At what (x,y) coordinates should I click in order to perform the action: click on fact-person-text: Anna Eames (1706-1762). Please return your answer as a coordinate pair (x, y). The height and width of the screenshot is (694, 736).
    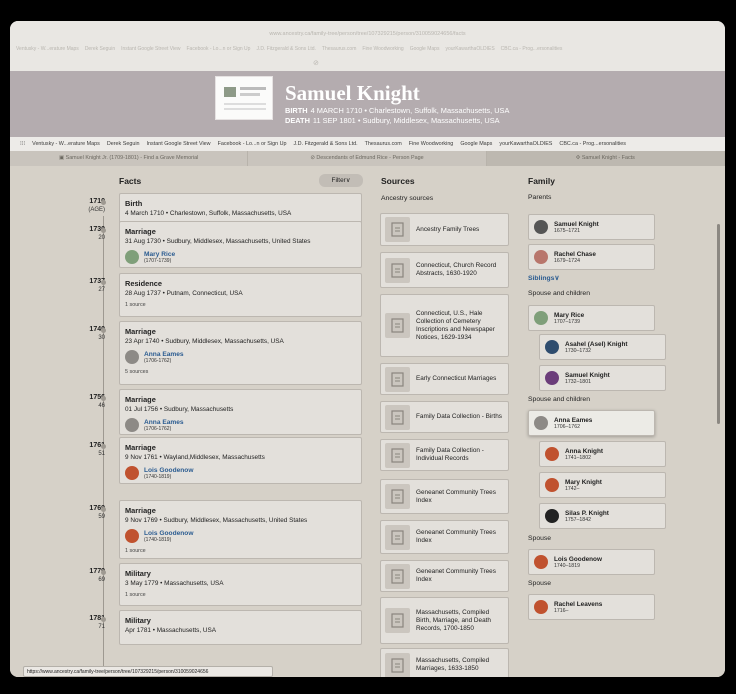
    Looking at the image, I should click on (164, 425).